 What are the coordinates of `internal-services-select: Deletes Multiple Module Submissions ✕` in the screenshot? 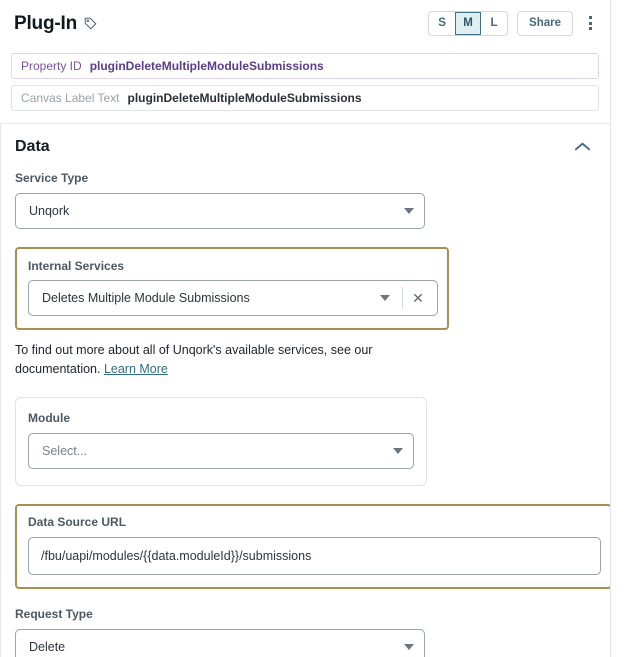 It's located at (233, 298).